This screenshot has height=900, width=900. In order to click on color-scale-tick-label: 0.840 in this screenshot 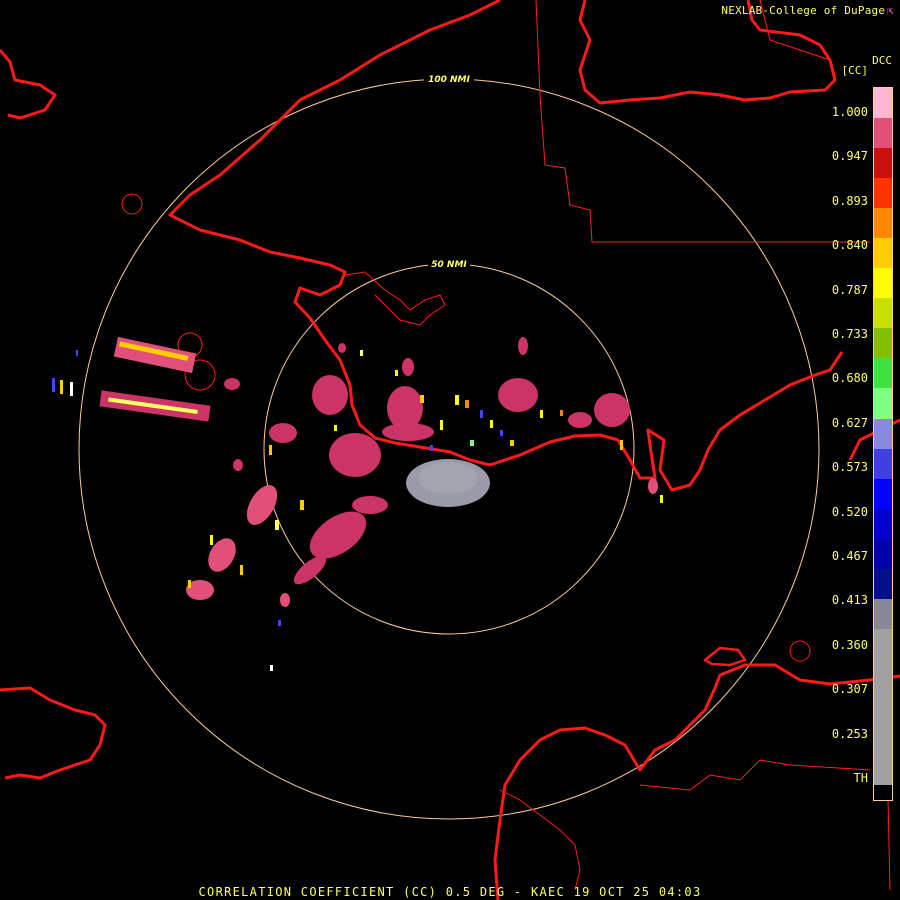, I will do `click(849, 245)`.